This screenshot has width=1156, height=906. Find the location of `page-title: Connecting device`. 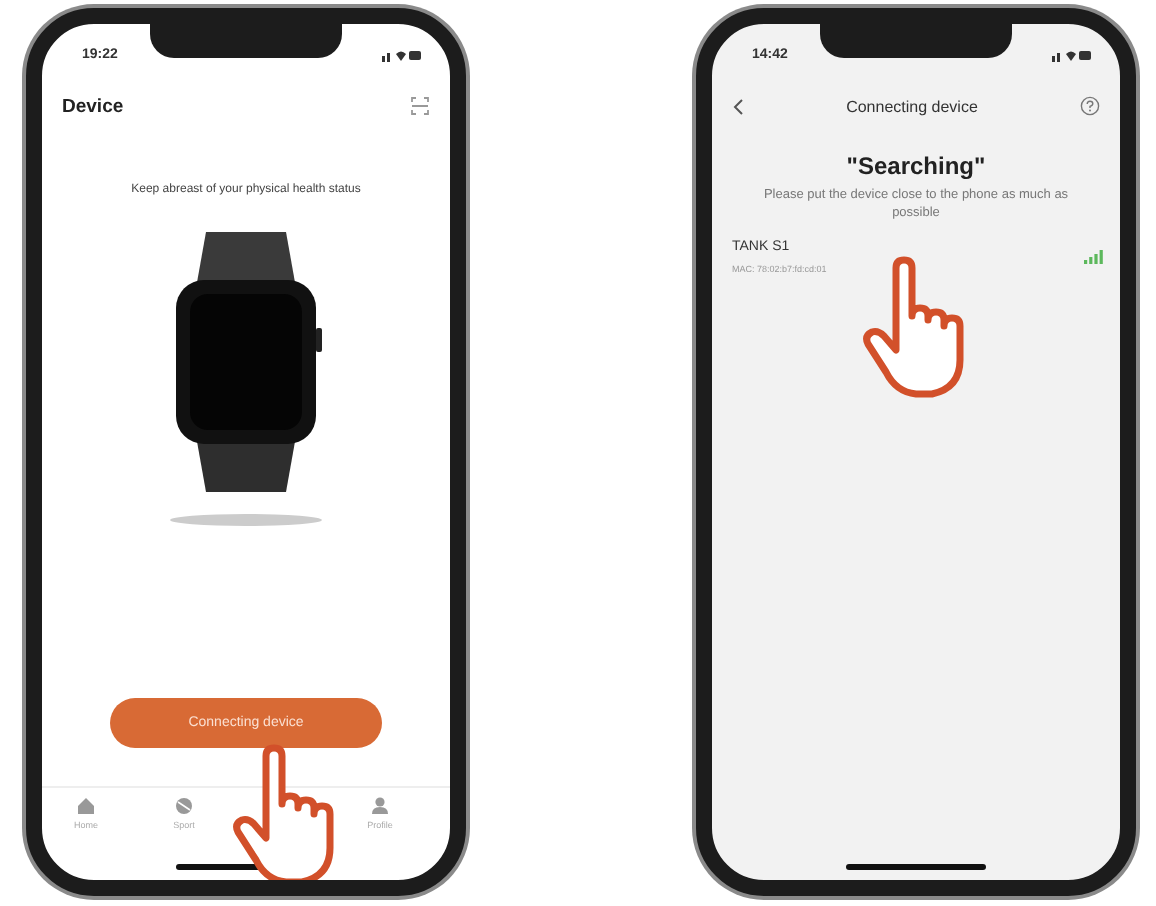

page-title: Connecting device is located at coordinates (912, 106).